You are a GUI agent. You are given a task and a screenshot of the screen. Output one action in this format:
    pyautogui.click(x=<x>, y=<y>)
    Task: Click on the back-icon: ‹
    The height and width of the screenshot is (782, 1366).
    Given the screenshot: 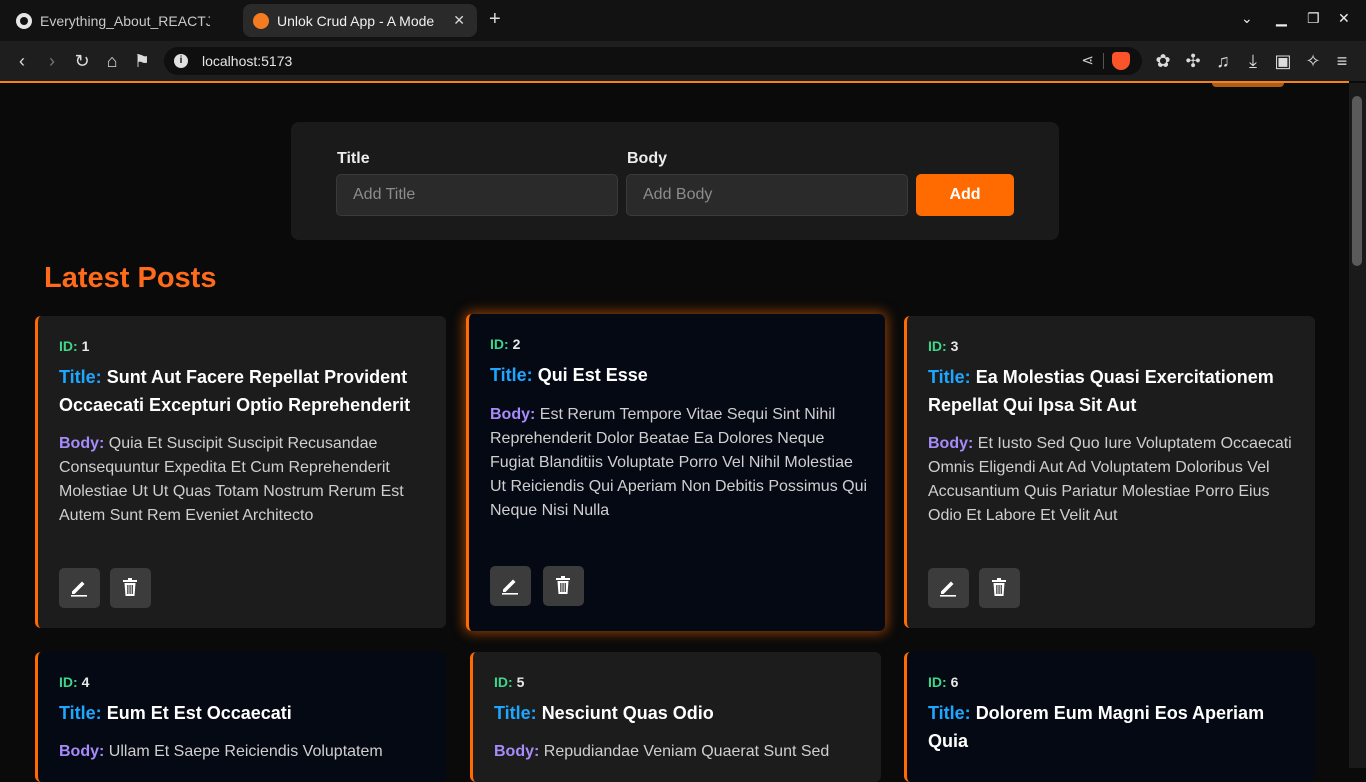 What is the action you would take?
    pyautogui.click(x=22, y=61)
    